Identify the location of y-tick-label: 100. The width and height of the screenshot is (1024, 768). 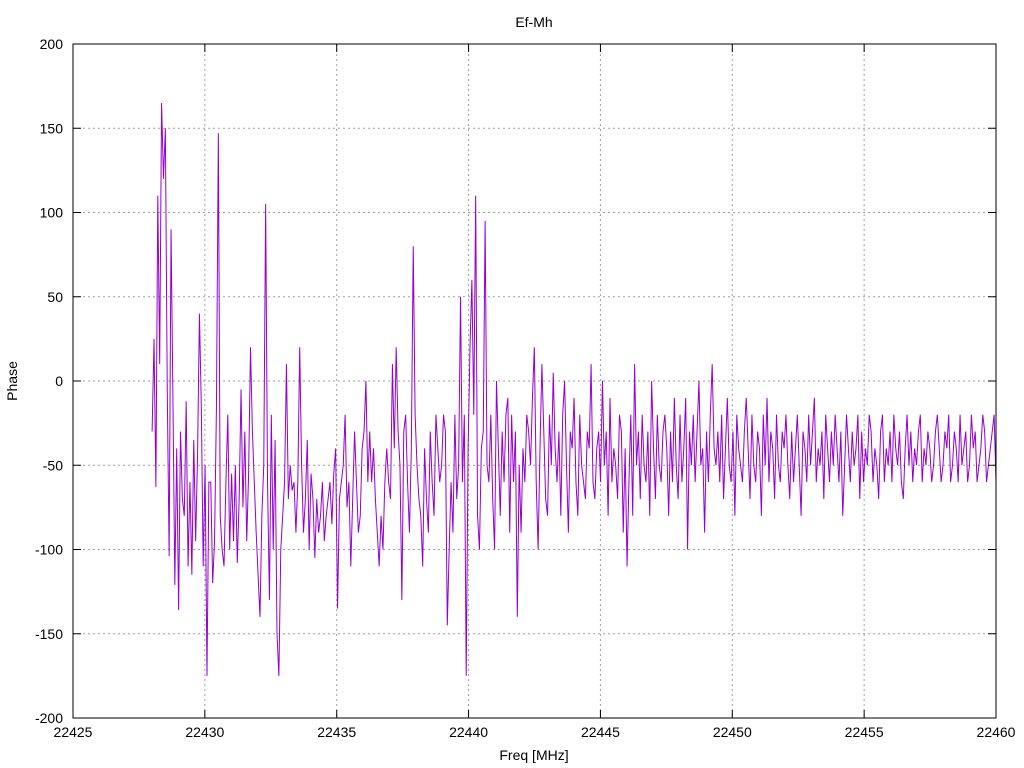
(52, 213).